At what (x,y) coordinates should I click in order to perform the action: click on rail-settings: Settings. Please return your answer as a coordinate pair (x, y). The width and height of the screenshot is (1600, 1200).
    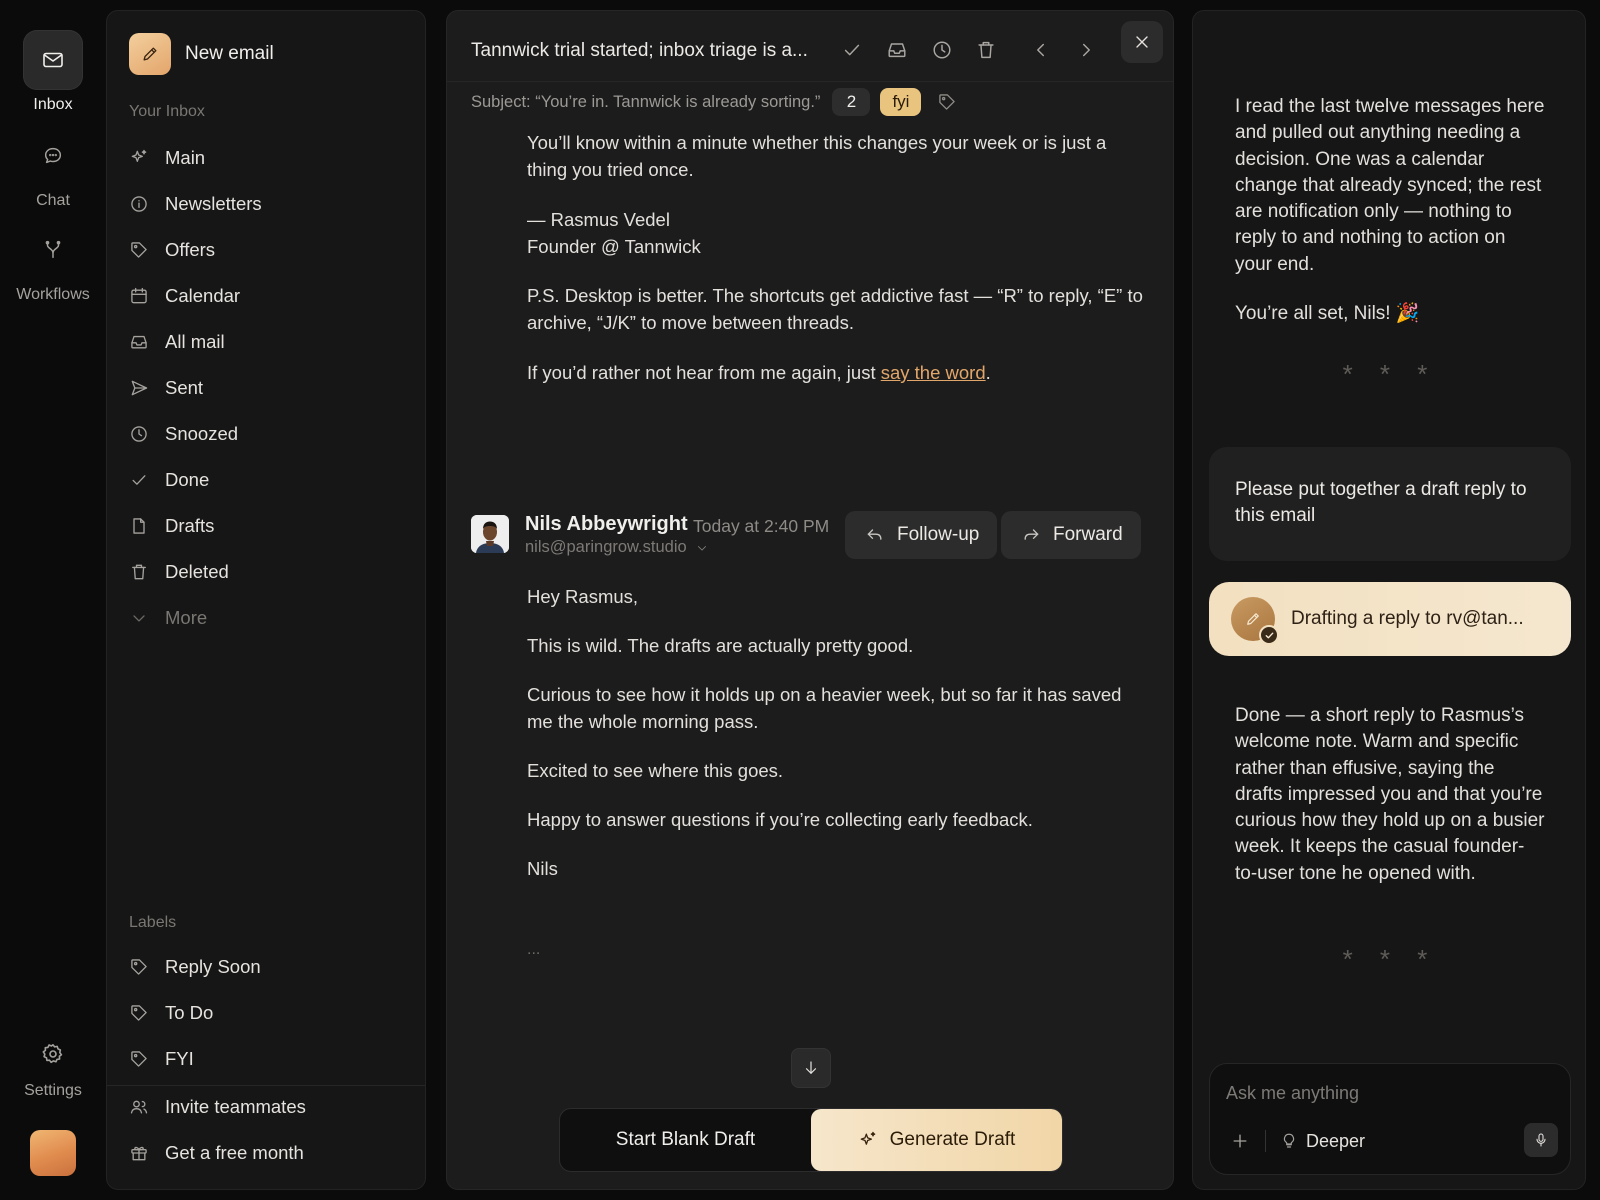
    Looking at the image, I should click on (53, 1062).